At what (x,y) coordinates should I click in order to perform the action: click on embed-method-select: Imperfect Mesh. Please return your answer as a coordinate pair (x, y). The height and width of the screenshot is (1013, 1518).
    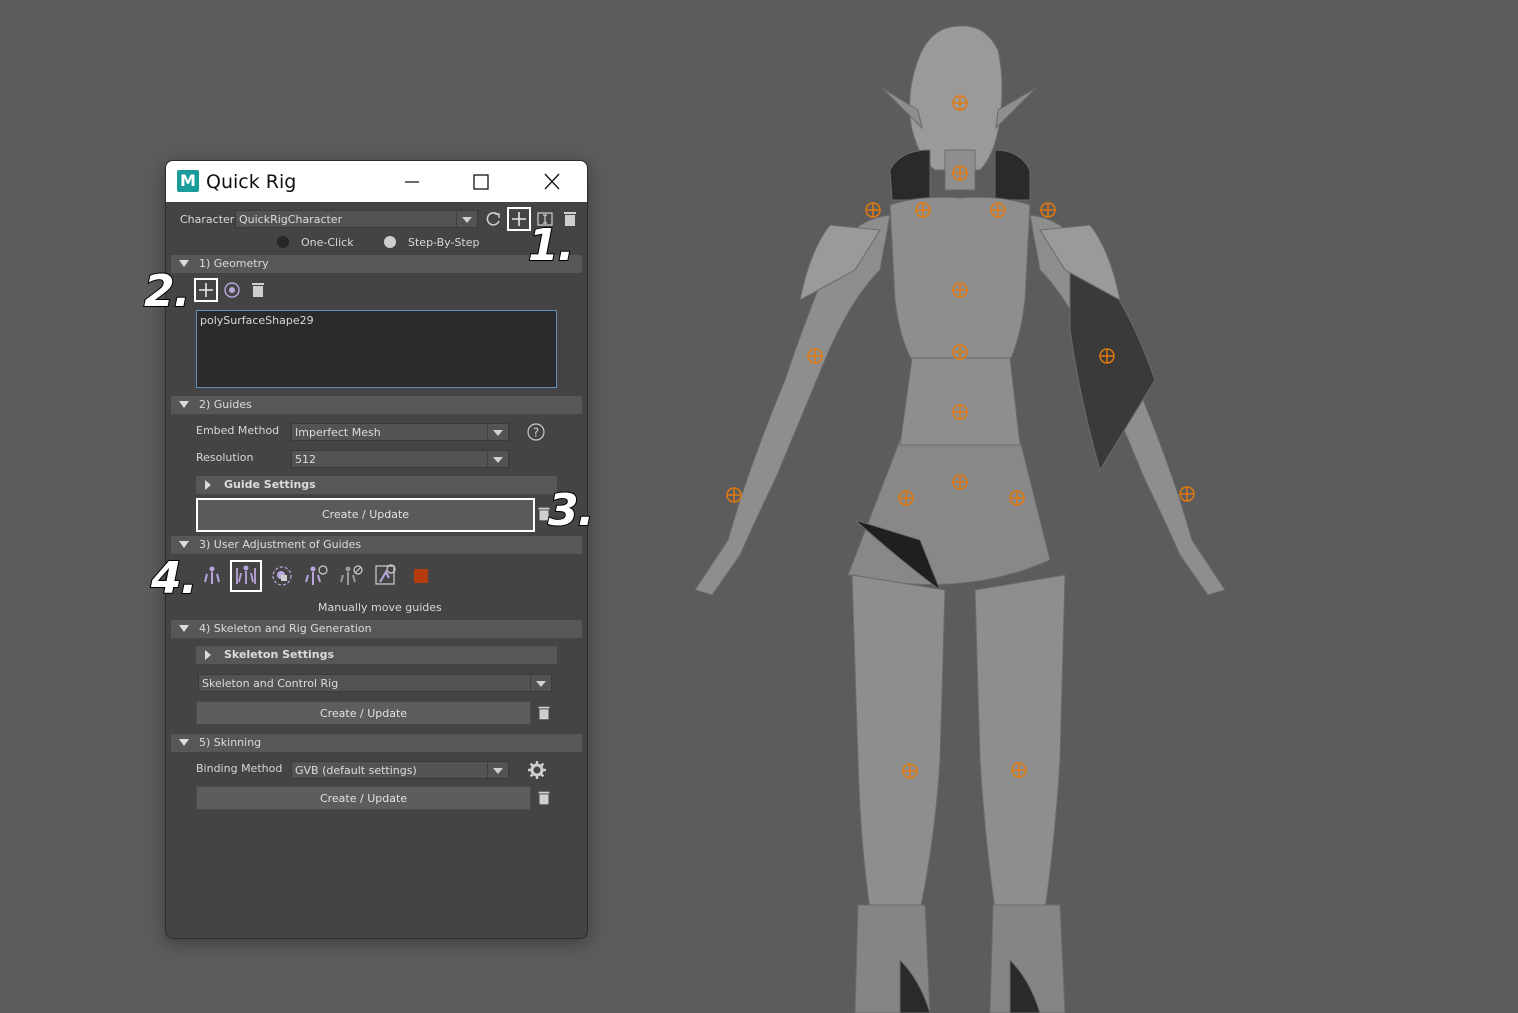
    Looking at the image, I should click on (400, 432).